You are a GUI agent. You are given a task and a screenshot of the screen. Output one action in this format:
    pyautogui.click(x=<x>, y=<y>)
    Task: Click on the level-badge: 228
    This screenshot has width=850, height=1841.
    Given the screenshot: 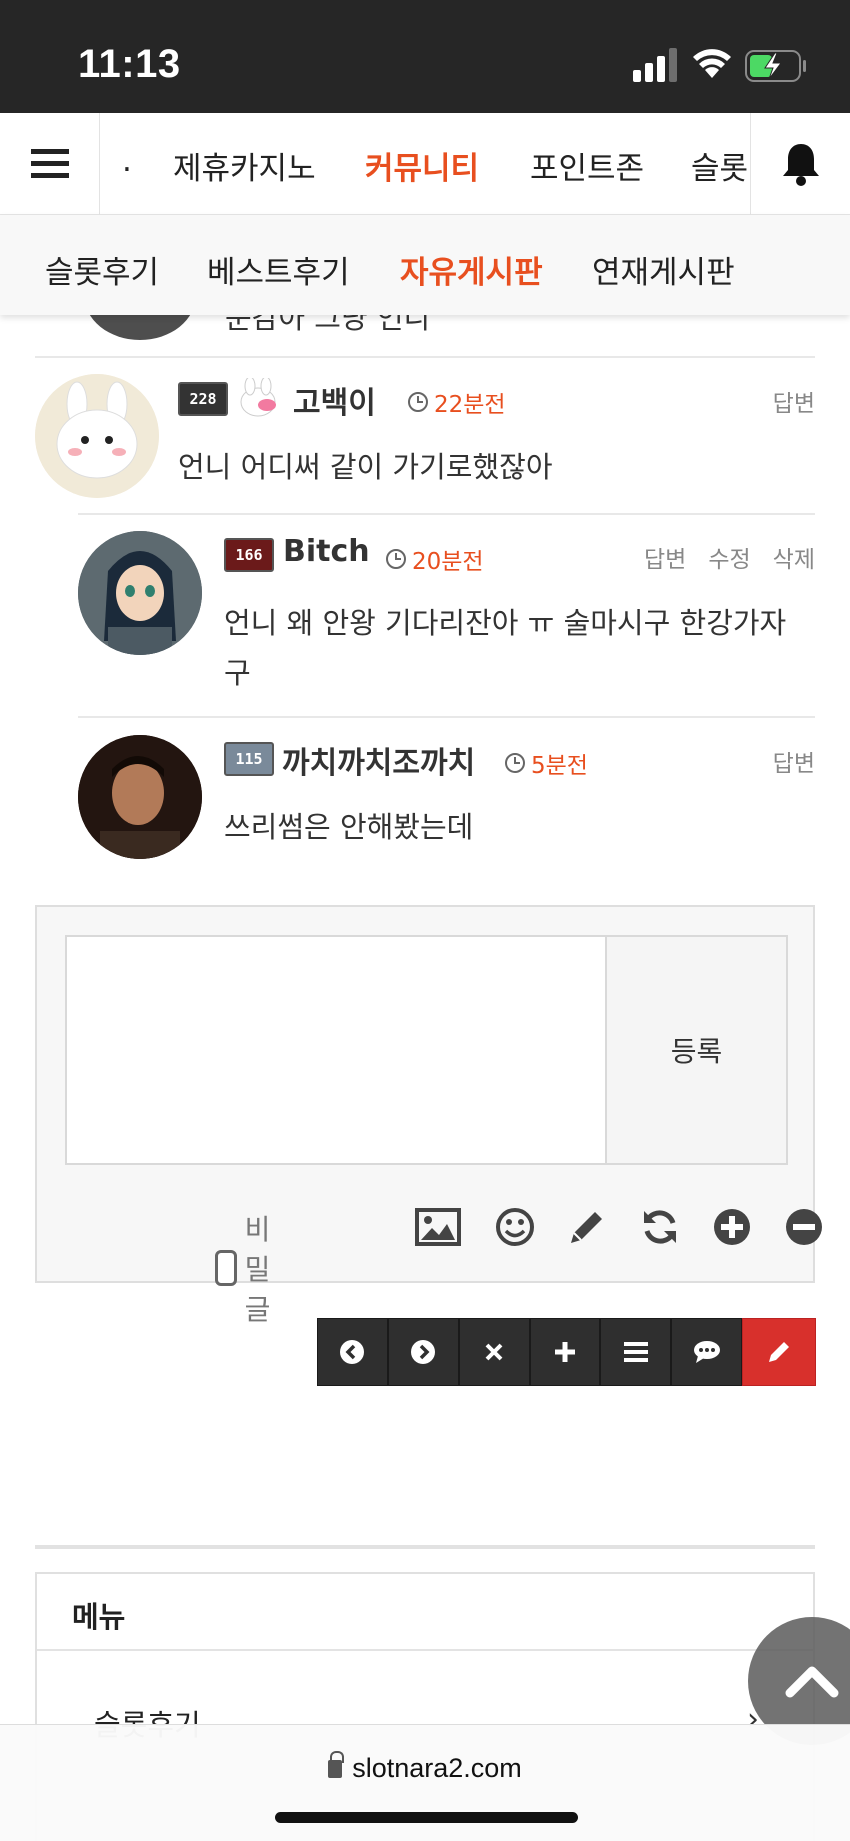 What is the action you would take?
    pyautogui.click(x=203, y=399)
    